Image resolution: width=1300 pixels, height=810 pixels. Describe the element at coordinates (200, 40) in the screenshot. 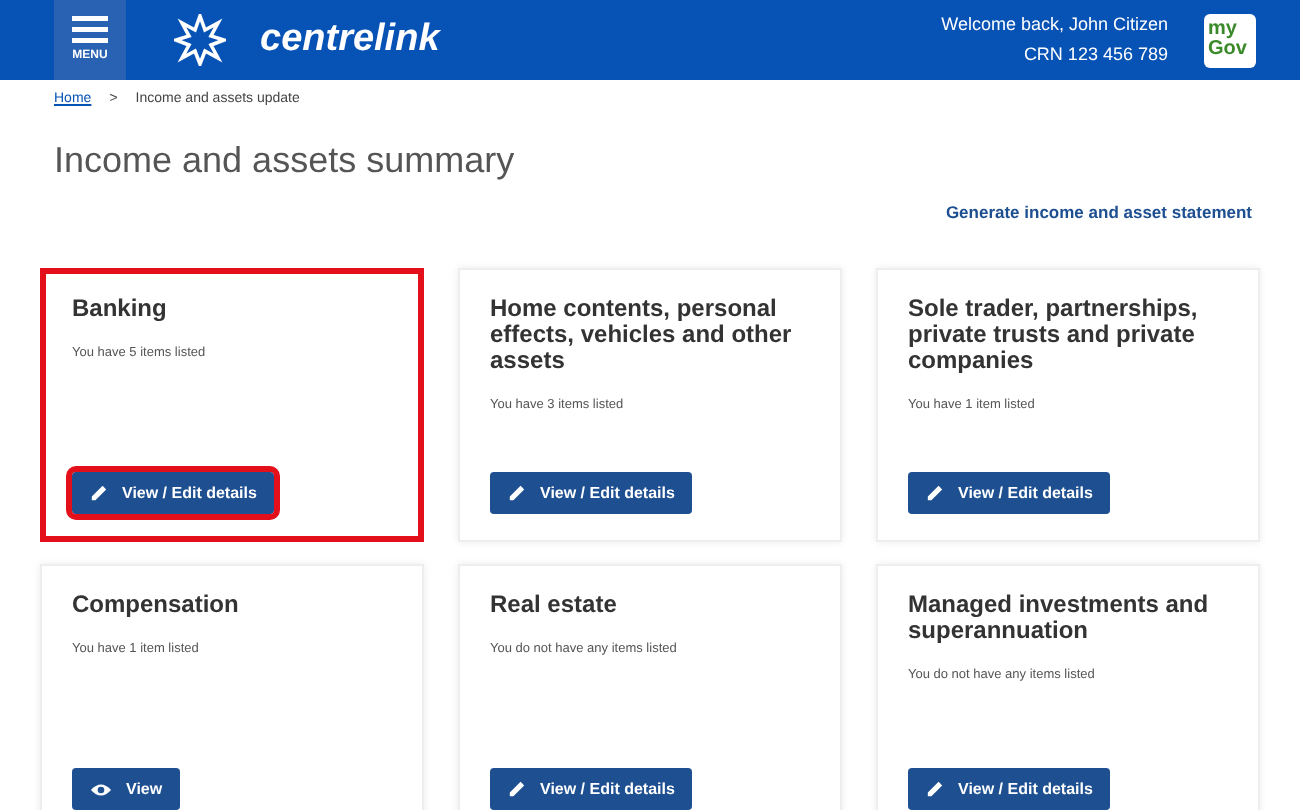

I see `star-logo-icon` at that location.